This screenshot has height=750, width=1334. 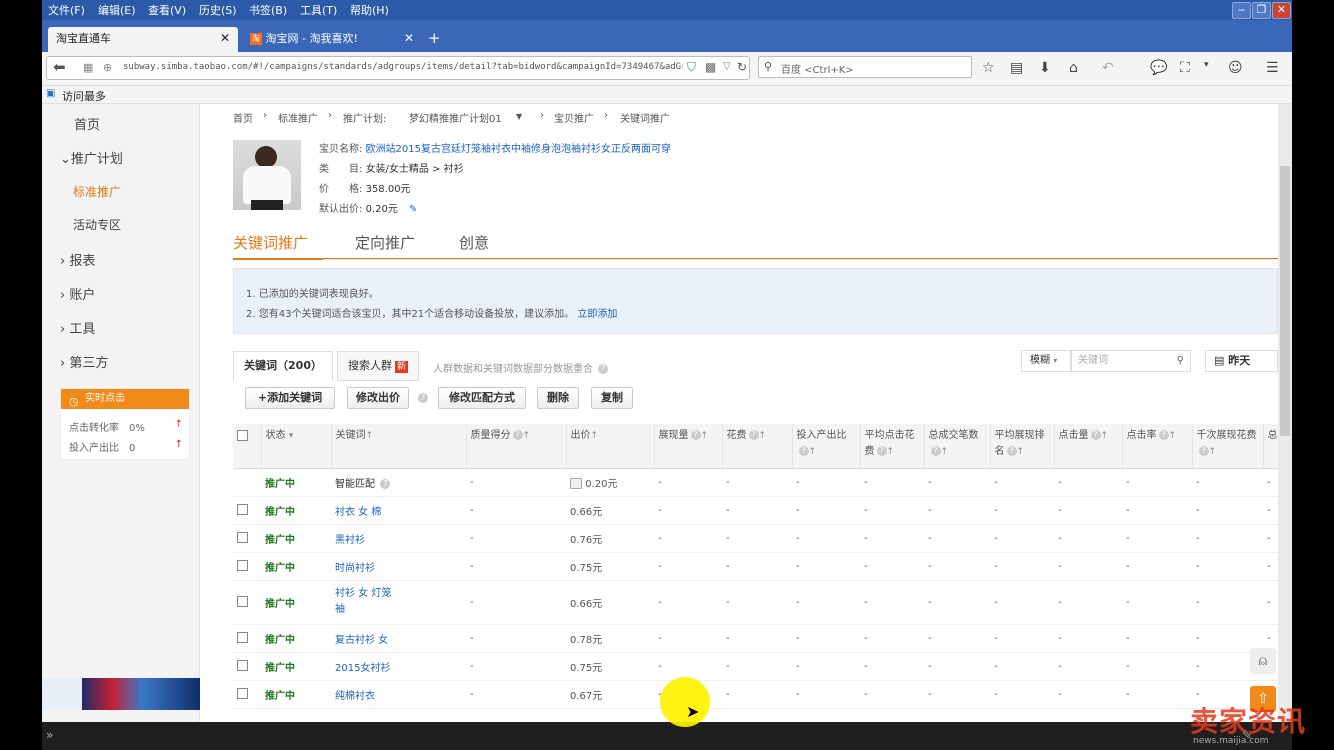 What do you see at coordinates (757, 446) in the screenshot?
I see `col-cost: 花费? ↑` at bounding box center [757, 446].